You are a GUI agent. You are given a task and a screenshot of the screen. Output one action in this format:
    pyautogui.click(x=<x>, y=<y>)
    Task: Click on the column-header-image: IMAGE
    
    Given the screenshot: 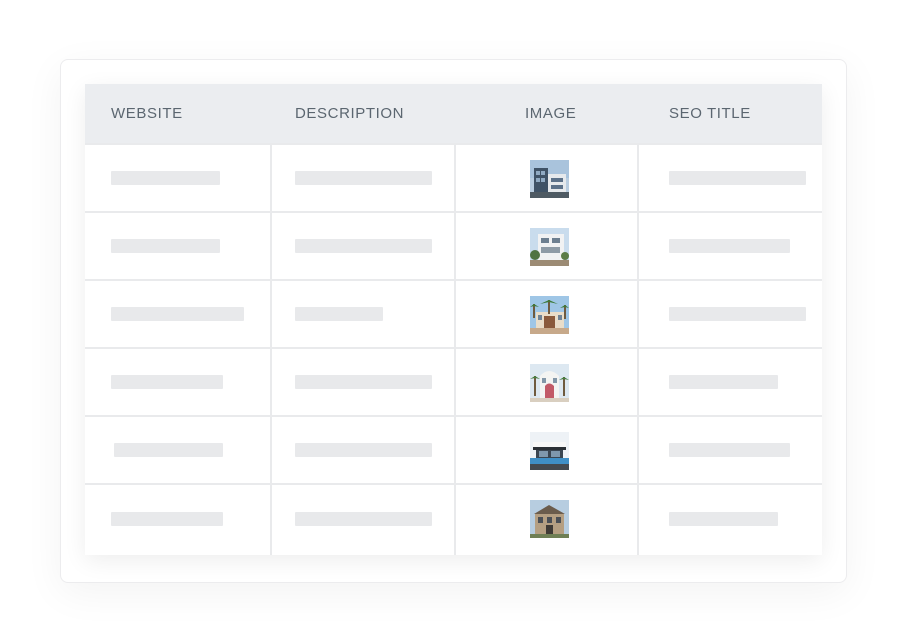 What is the action you would take?
    pyautogui.click(x=550, y=114)
    